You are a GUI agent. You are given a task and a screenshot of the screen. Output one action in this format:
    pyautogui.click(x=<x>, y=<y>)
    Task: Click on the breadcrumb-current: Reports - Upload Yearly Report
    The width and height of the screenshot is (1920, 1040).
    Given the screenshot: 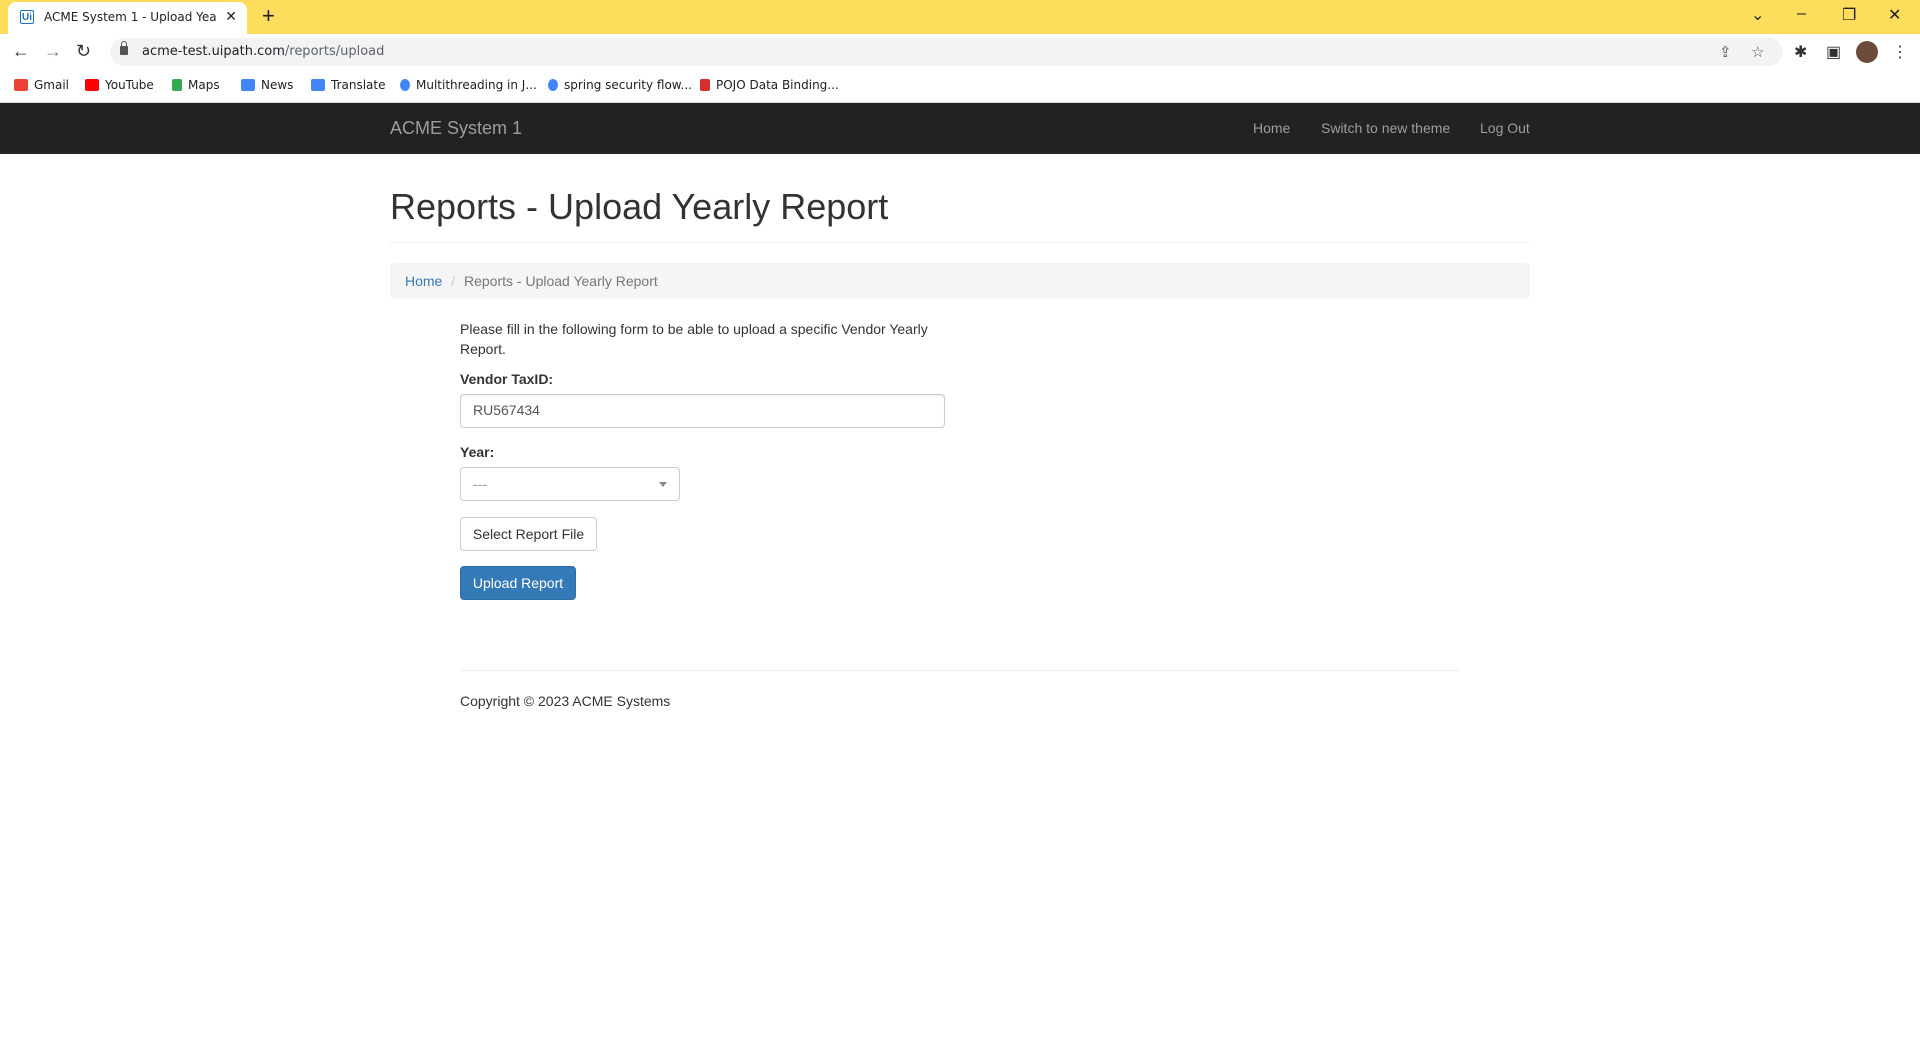 What is the action you would take?
    pyautogui.click(x=561, y=281)
    